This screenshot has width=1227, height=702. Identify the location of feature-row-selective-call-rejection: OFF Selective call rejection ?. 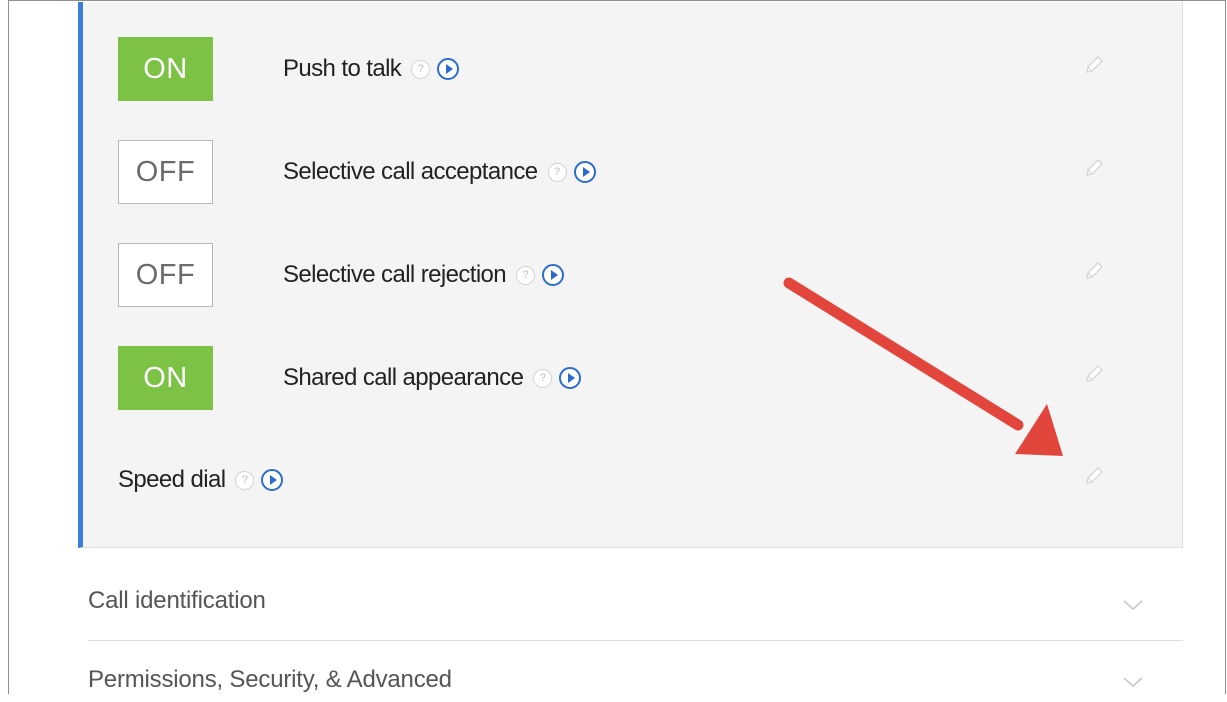
(632, 276).